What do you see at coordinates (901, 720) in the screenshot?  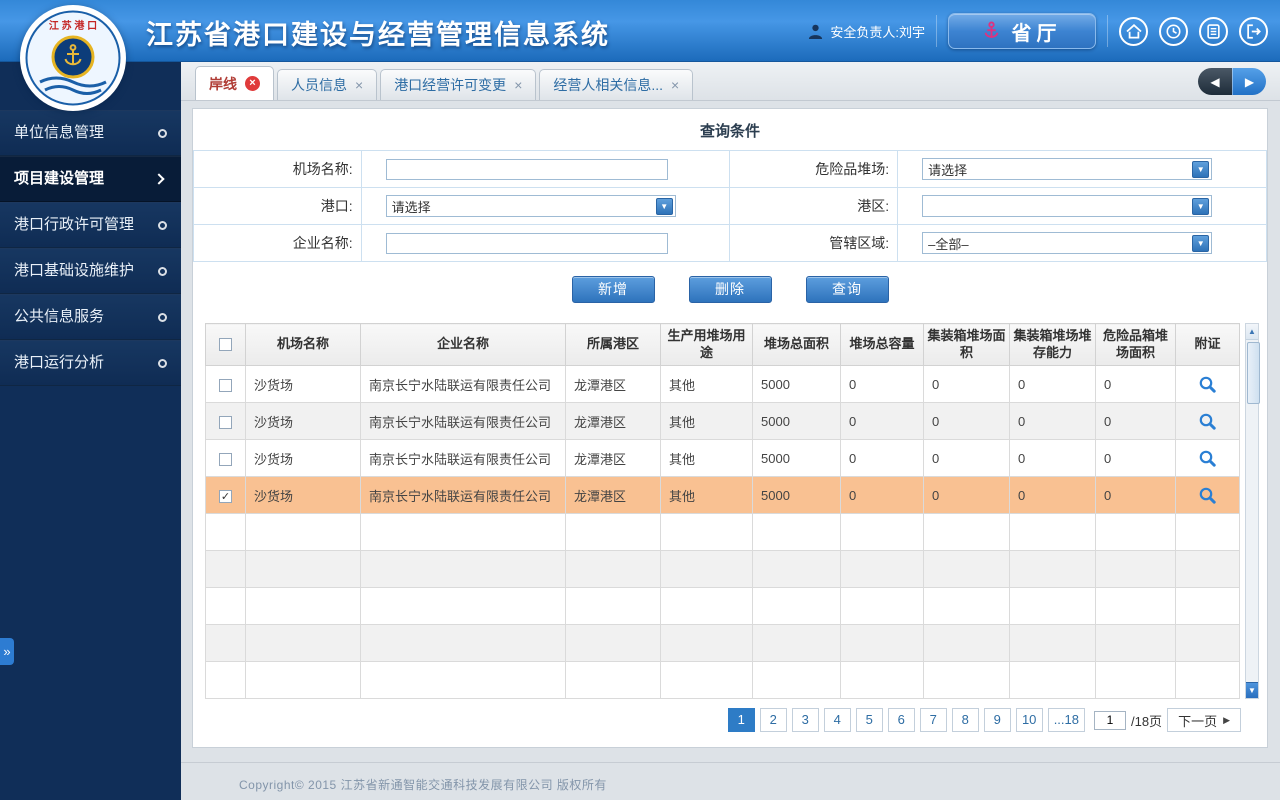 I see `page-button: 6` at bounding box center [901, 720].